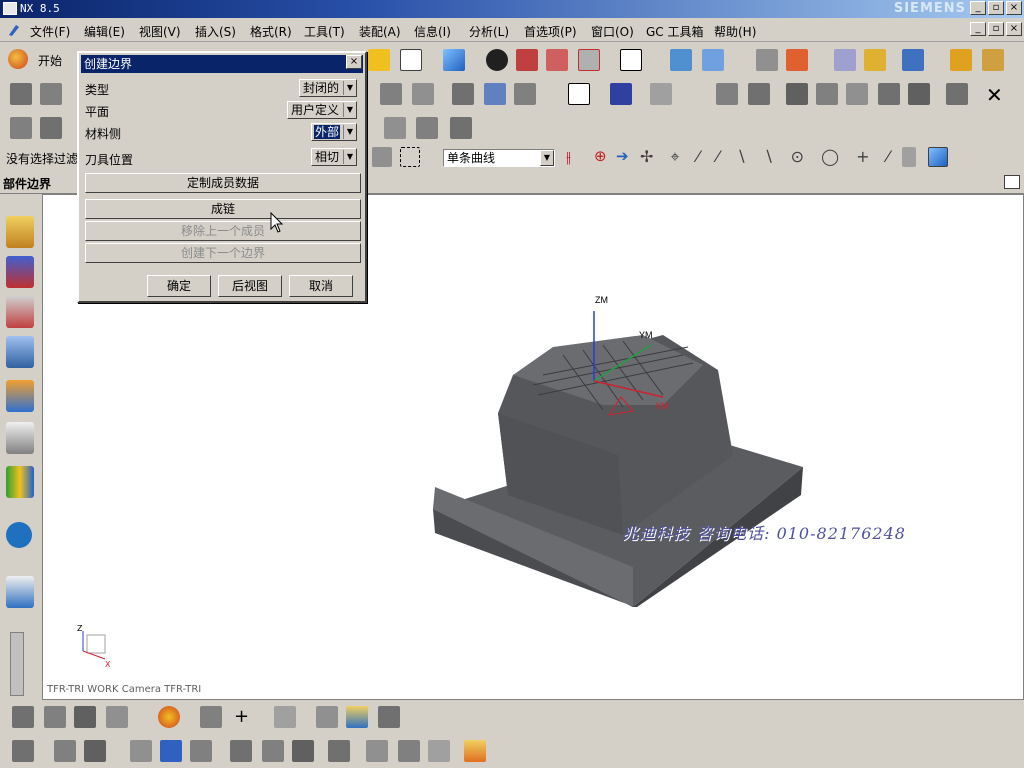 This screenshot has width=1024, height=768. I want to click on sheet2-icon, so click(427, 128).